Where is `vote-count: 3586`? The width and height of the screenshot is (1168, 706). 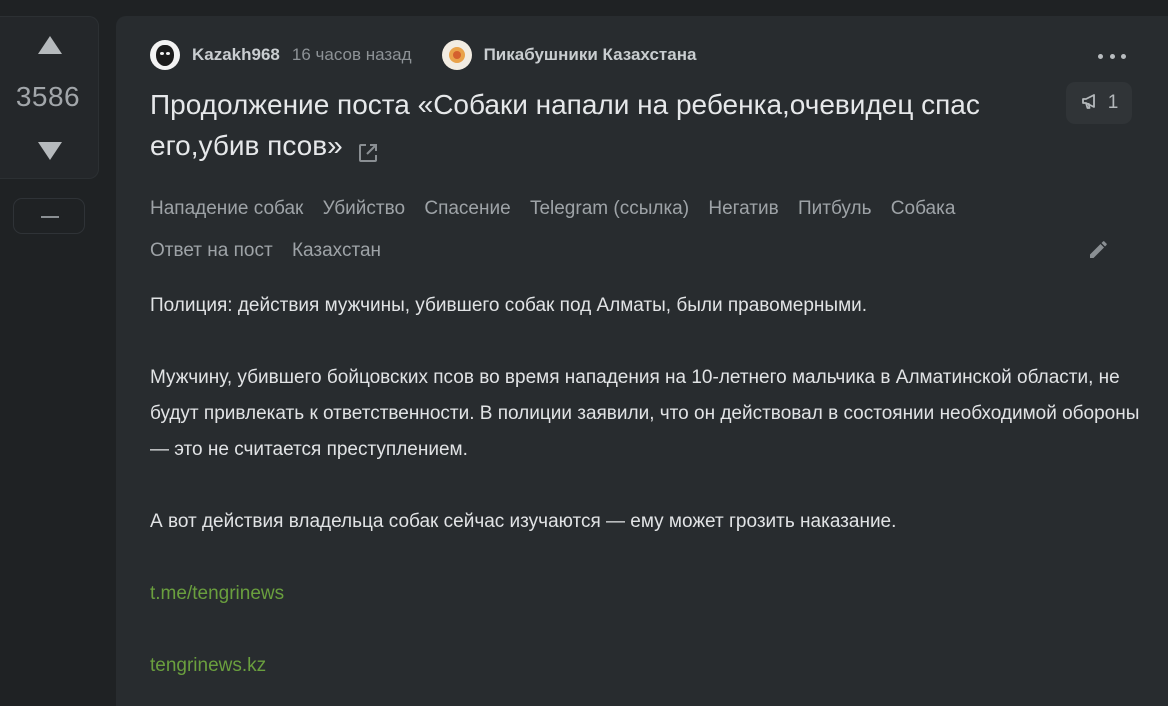 vote-count: 3586 is located at coordinates (48, 96).